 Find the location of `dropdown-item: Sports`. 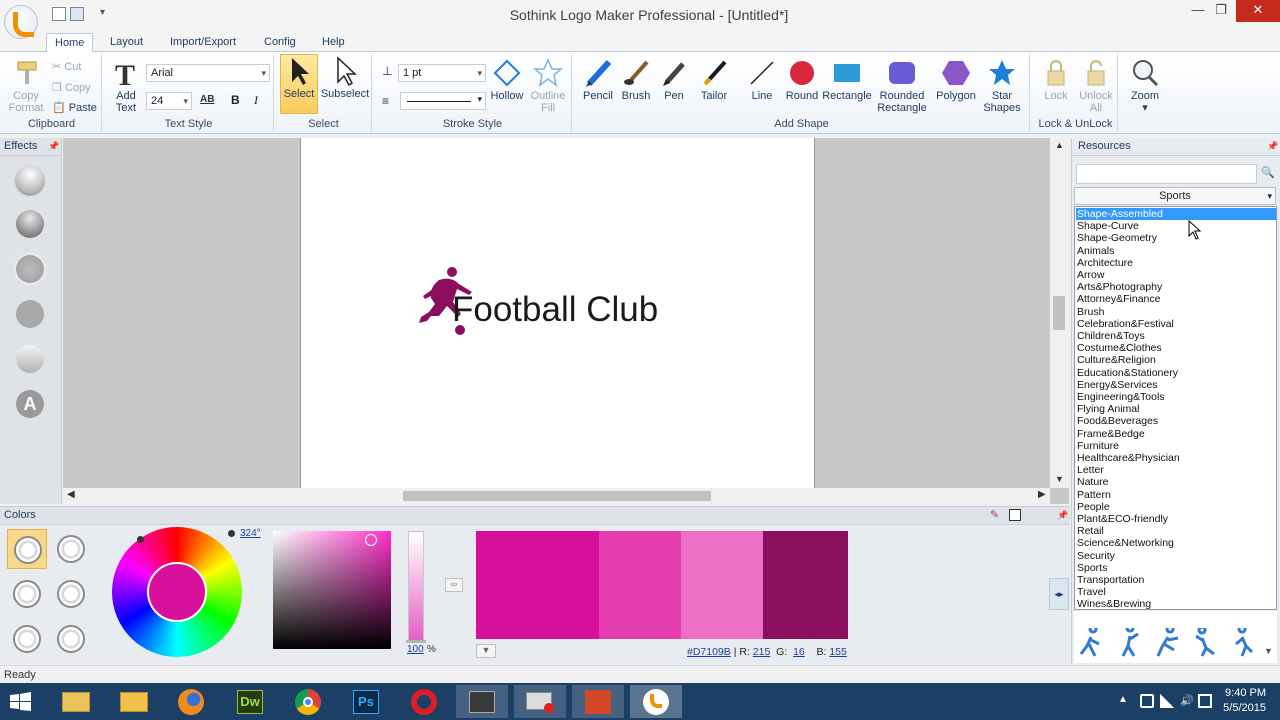

dropdown-item: Sports is located at coordinates (1176, 568).